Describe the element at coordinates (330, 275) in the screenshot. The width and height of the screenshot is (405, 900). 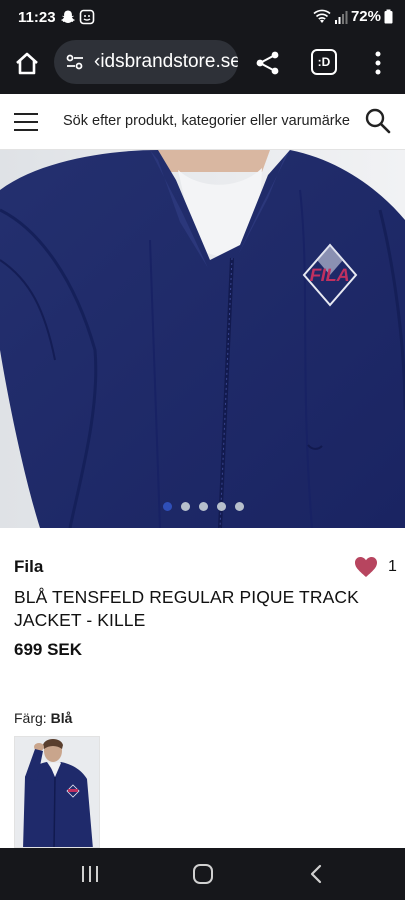
I see `svg-text: FILA` at that location.